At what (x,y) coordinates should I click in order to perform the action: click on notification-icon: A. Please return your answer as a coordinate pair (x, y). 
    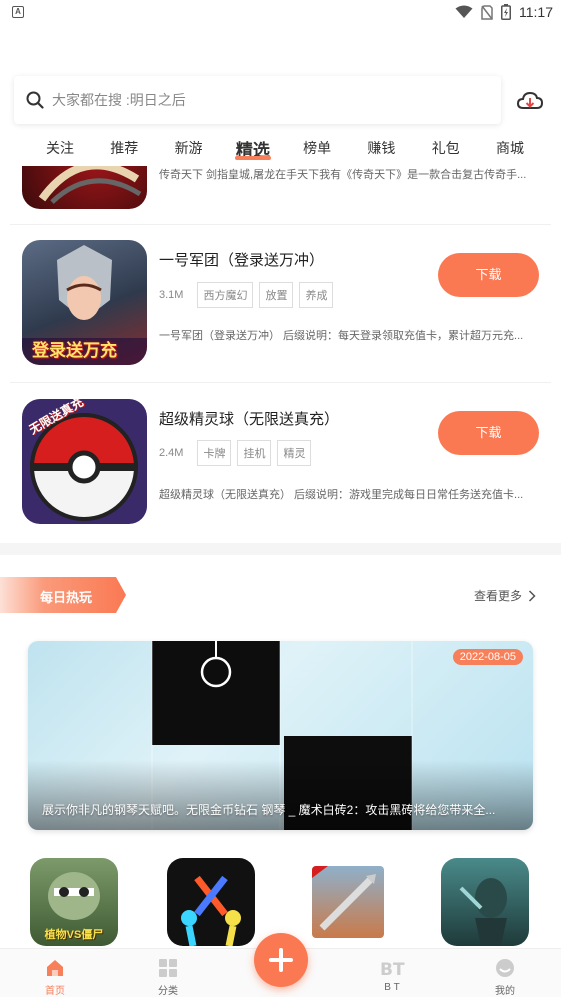
    Looking at the image, I should click on (18, 12).